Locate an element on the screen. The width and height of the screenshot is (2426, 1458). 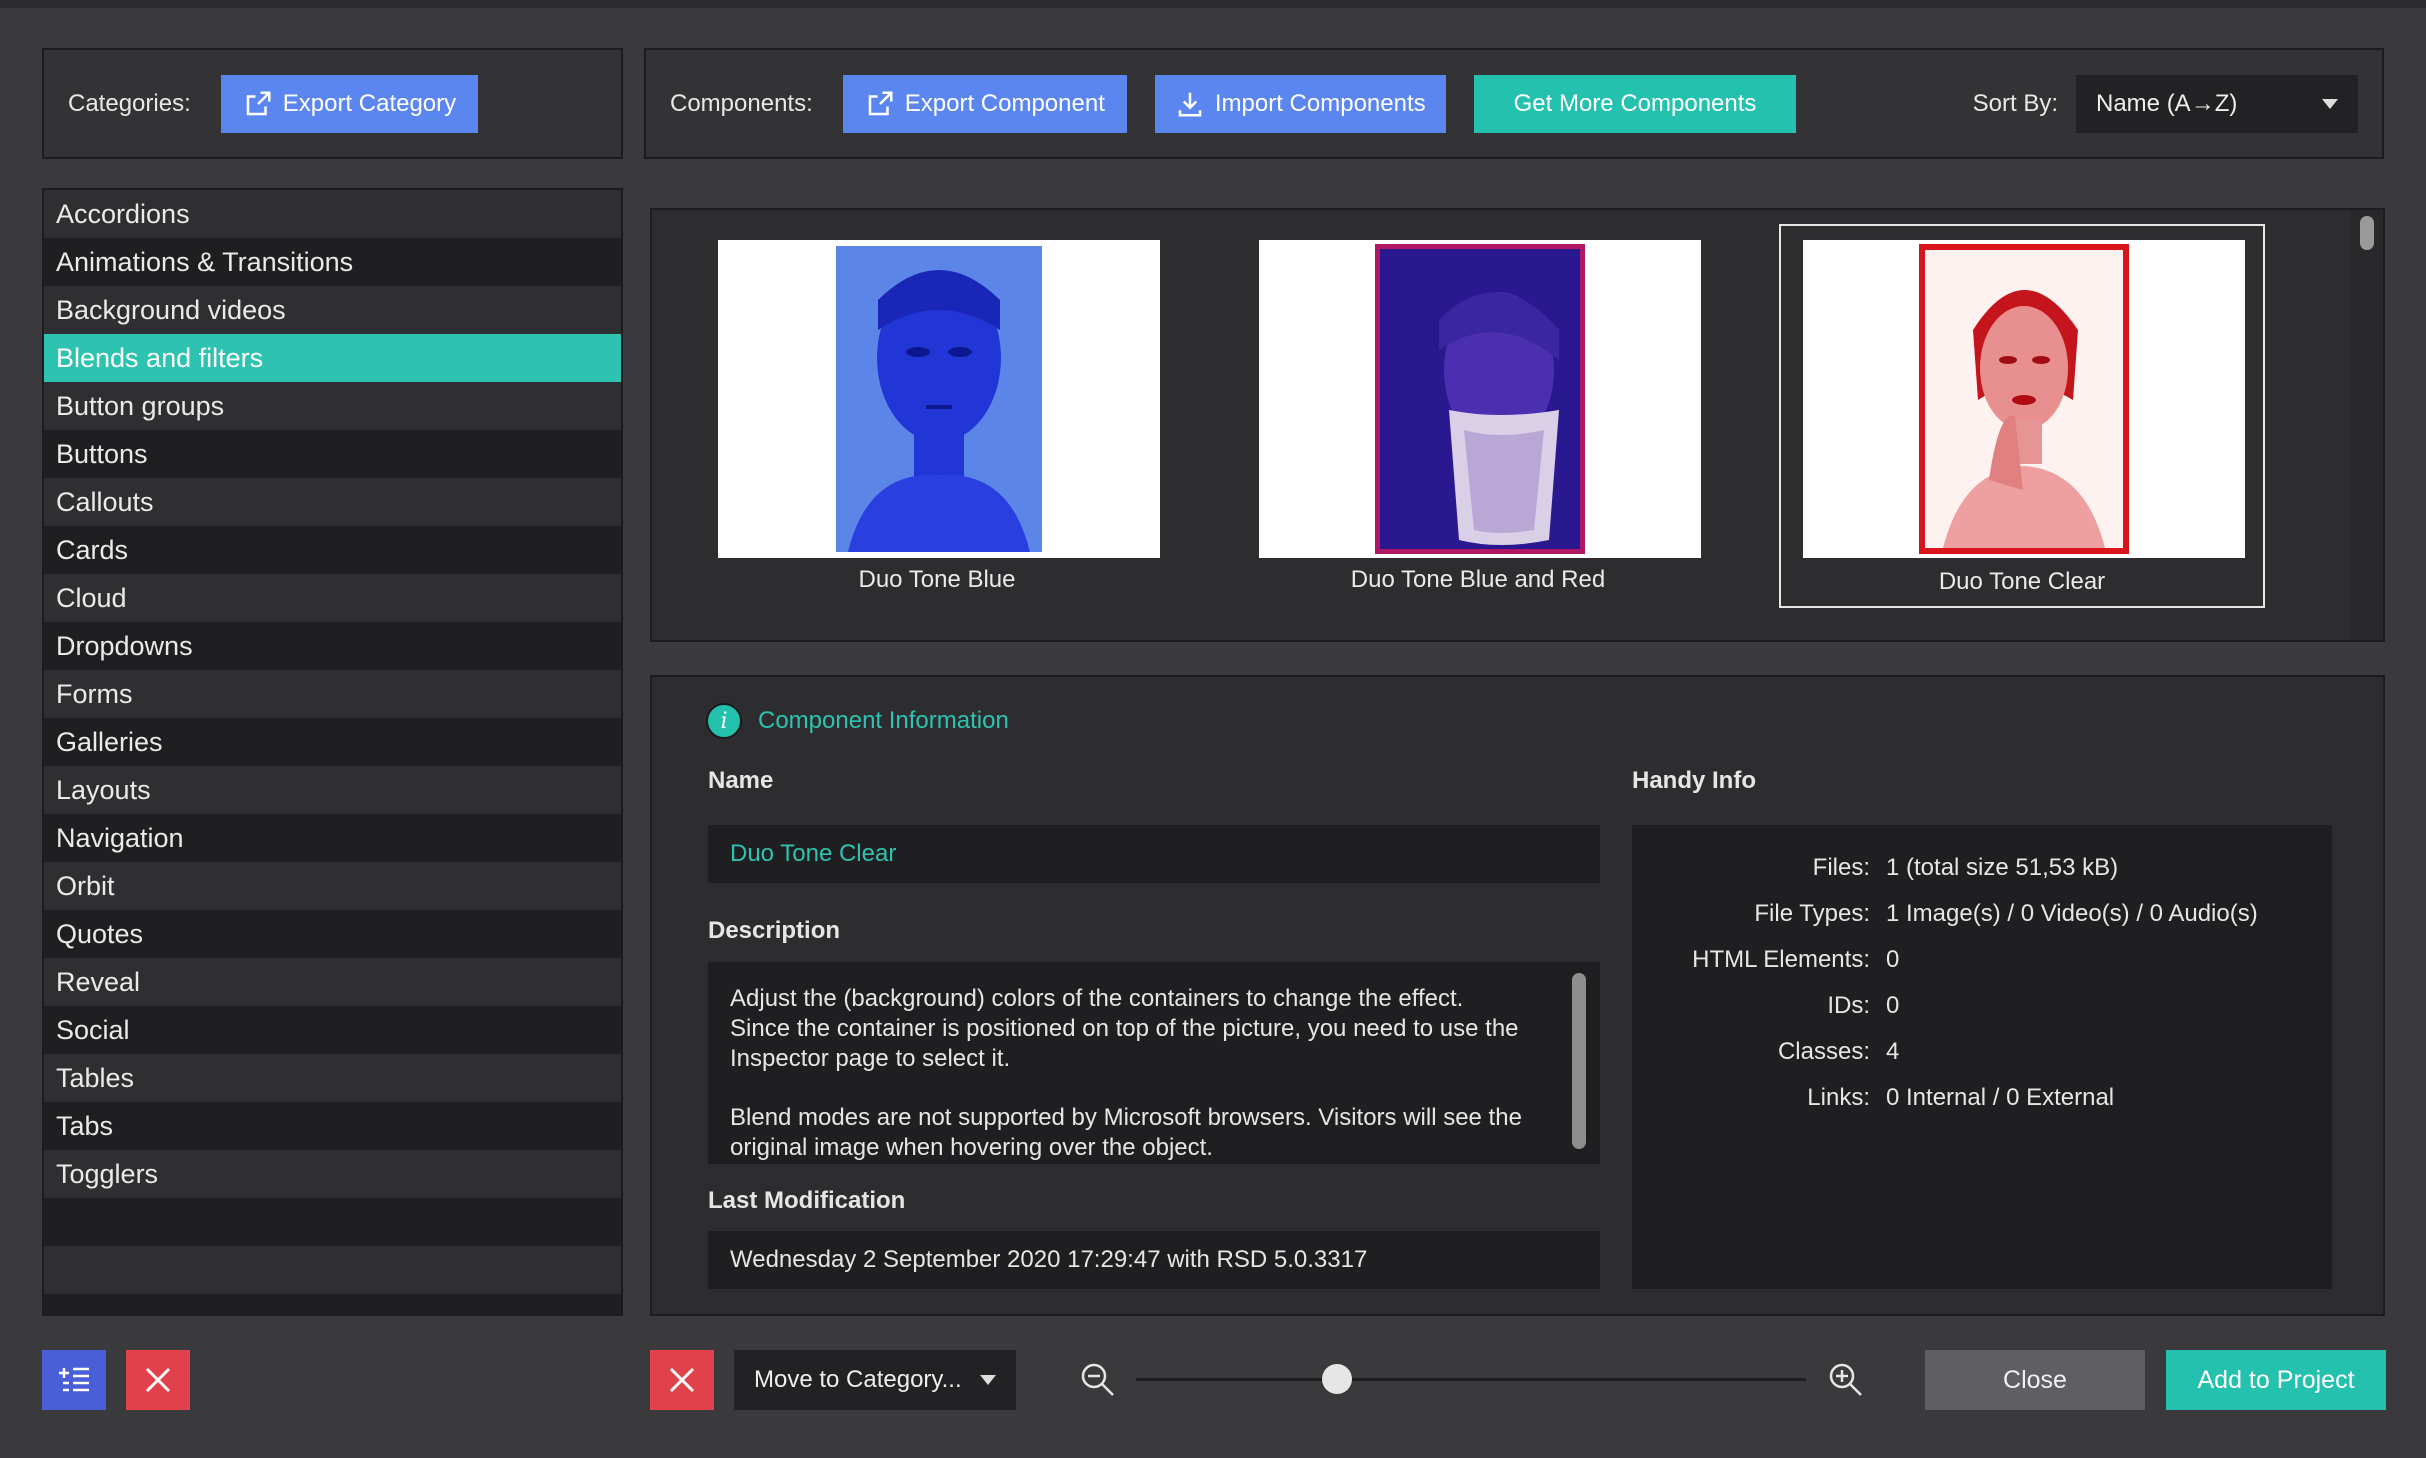
handy-value: 1 Image(s) / 0 Video(s) / 0 Audio(s) is located at coordinates (2072, 913).